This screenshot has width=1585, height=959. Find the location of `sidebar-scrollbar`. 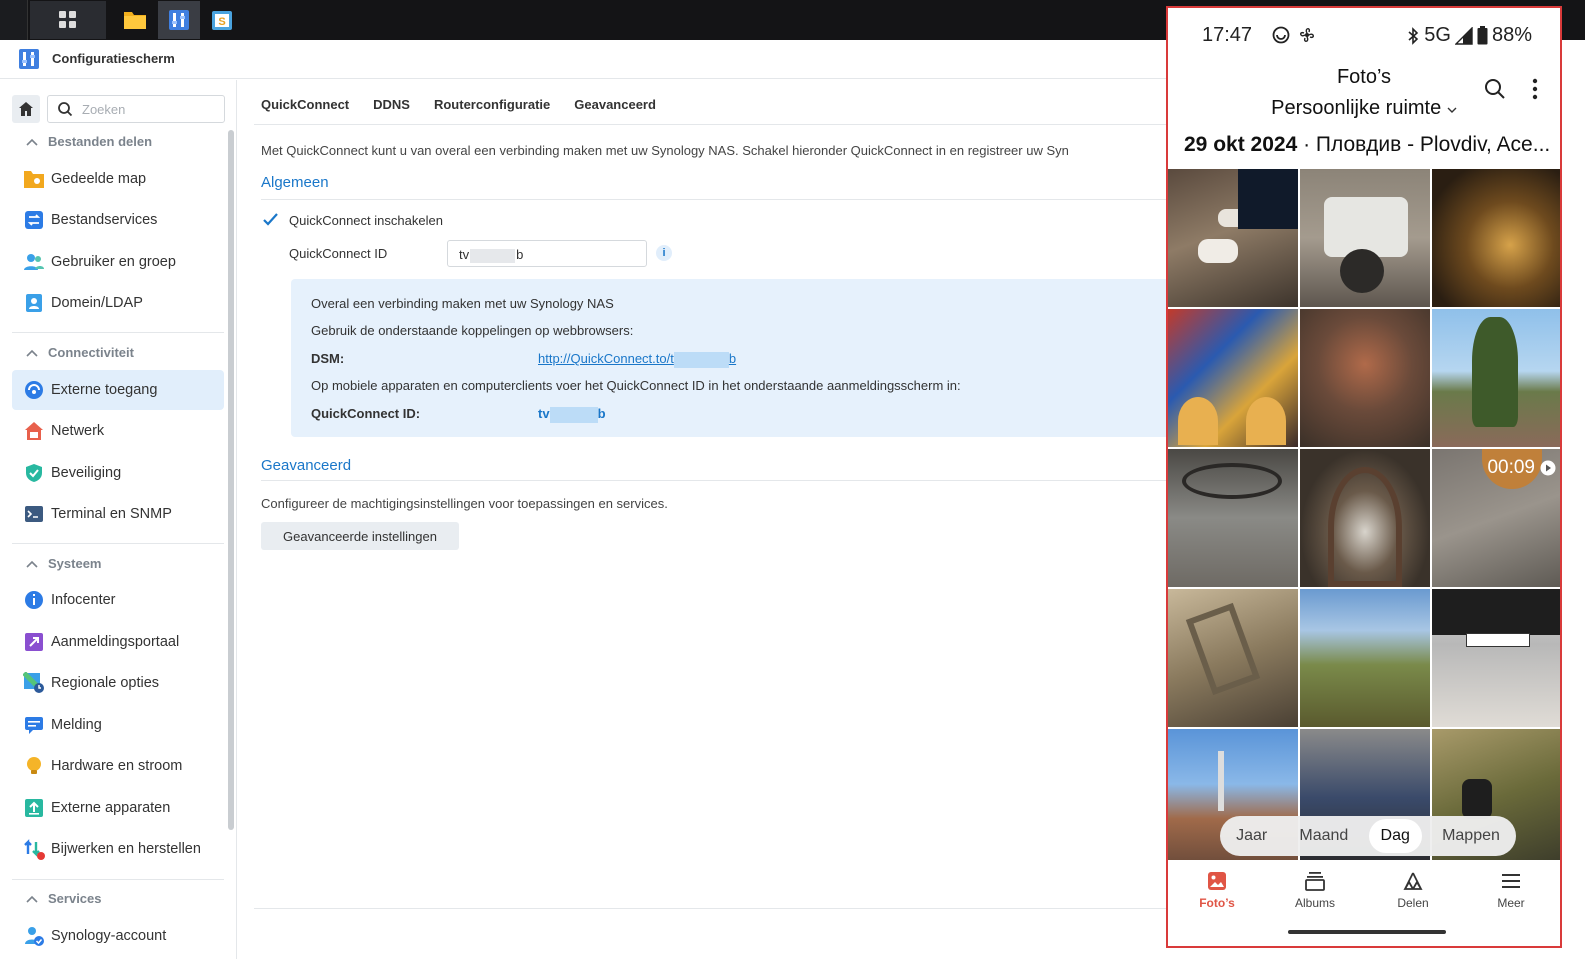

sidebar-scrollbar is located at coordinates (231, 480).